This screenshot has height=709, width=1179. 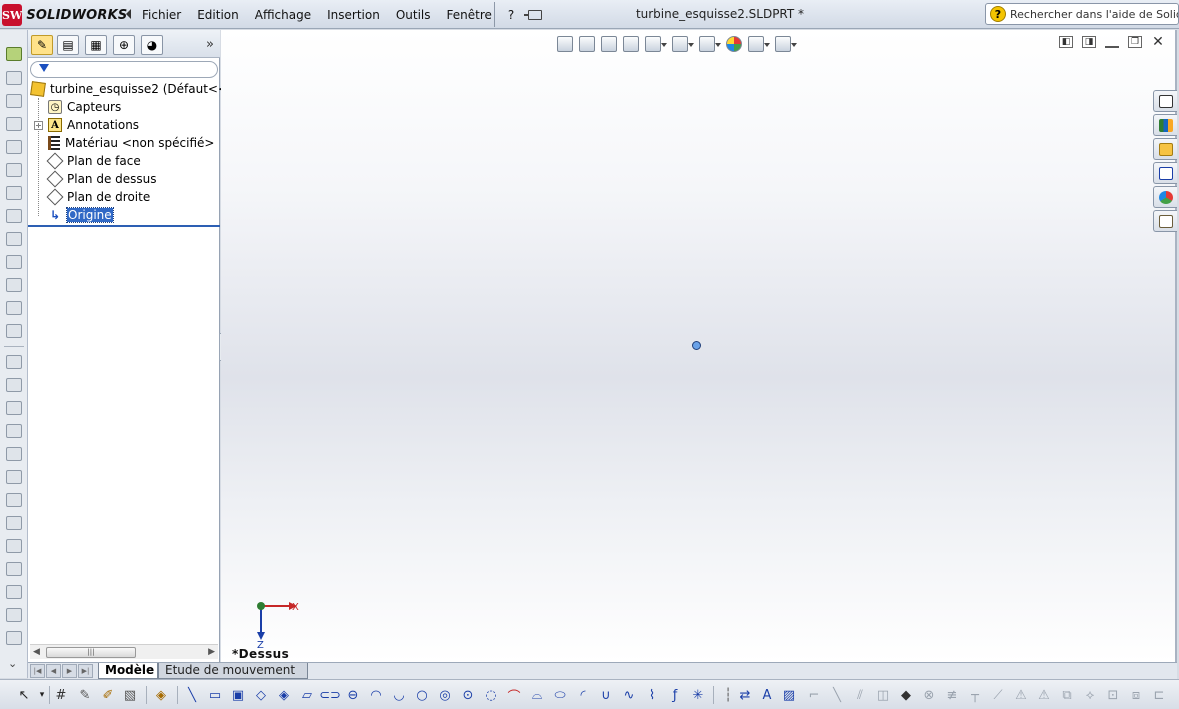 I want to click on solidworks-logo: SW SOLIDWORKS, so click(x=64, y=15).